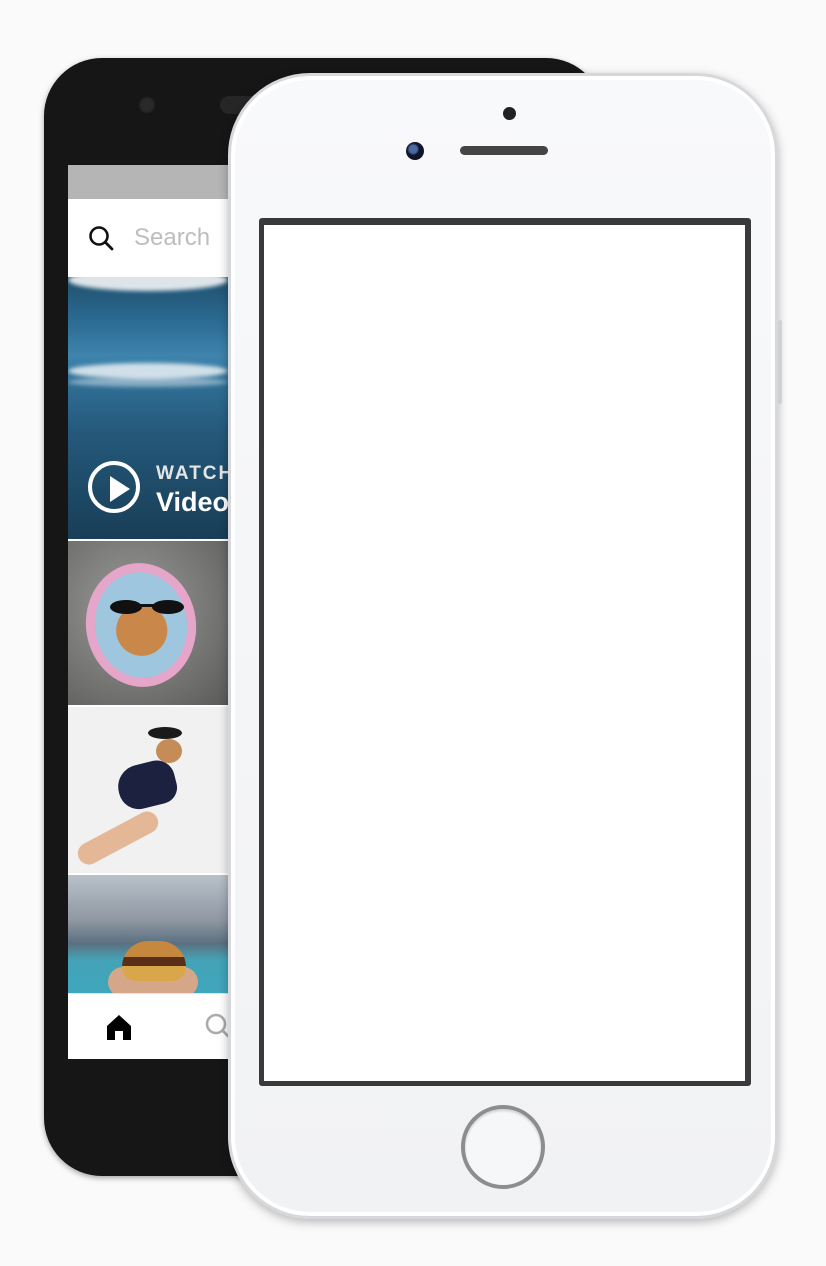  Describe the element at coordinates (192, 502) in the screenshot. I see `video-title: Video` at that location.